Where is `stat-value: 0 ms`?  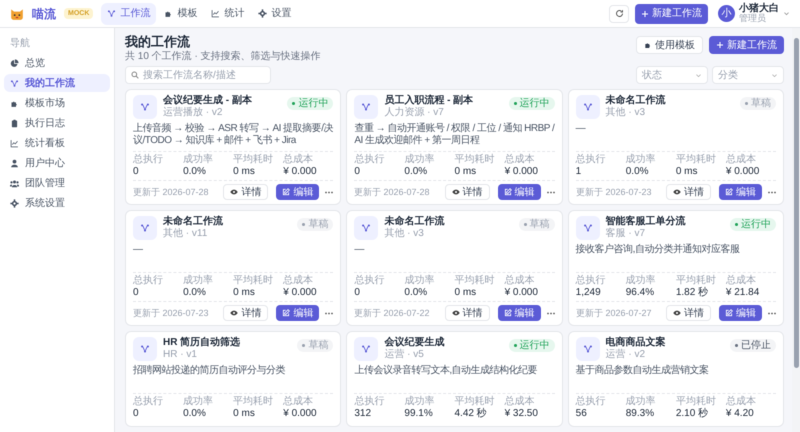 stat-value: 0 ms is located at coordinates (466, 293).